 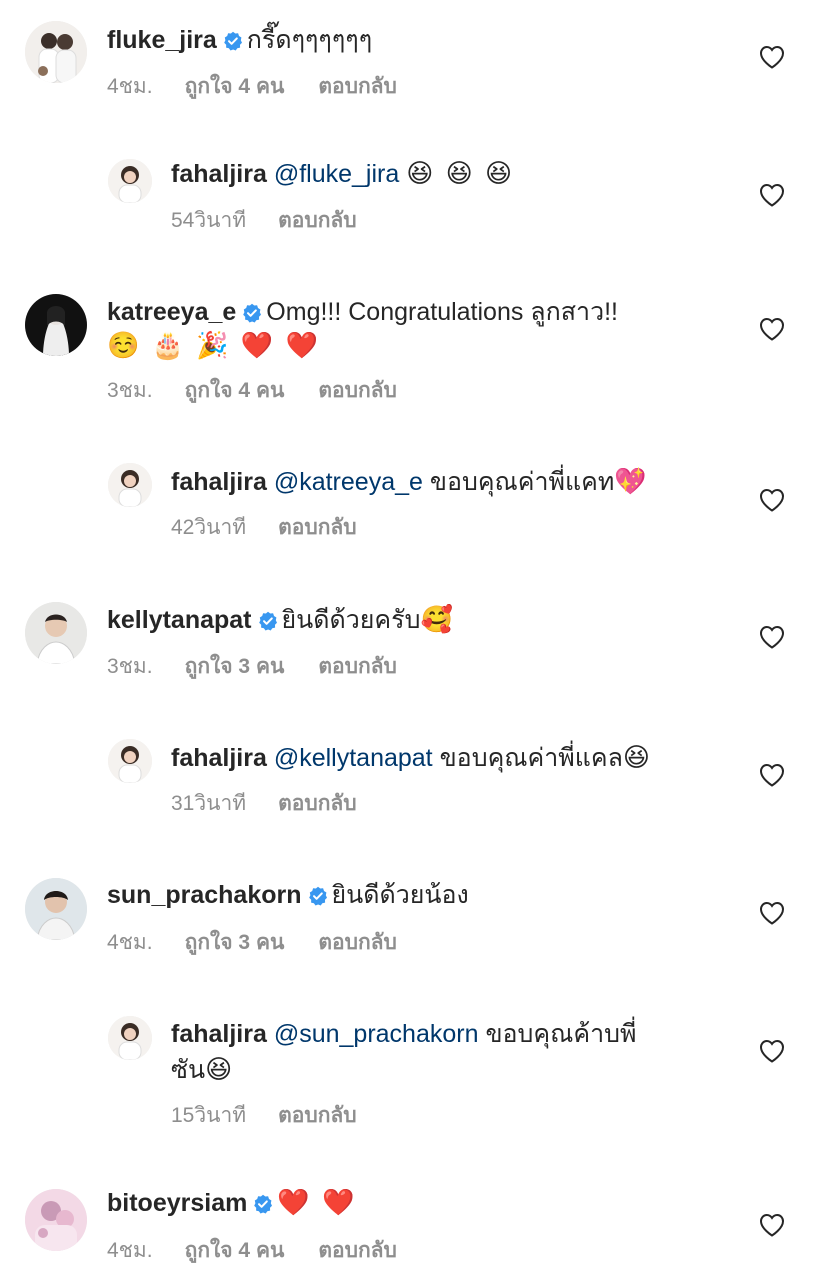 I want to click on emoji-text: ☺️ 🎂 🎉 ❤️ ❤️, so click(x=213, y=346).